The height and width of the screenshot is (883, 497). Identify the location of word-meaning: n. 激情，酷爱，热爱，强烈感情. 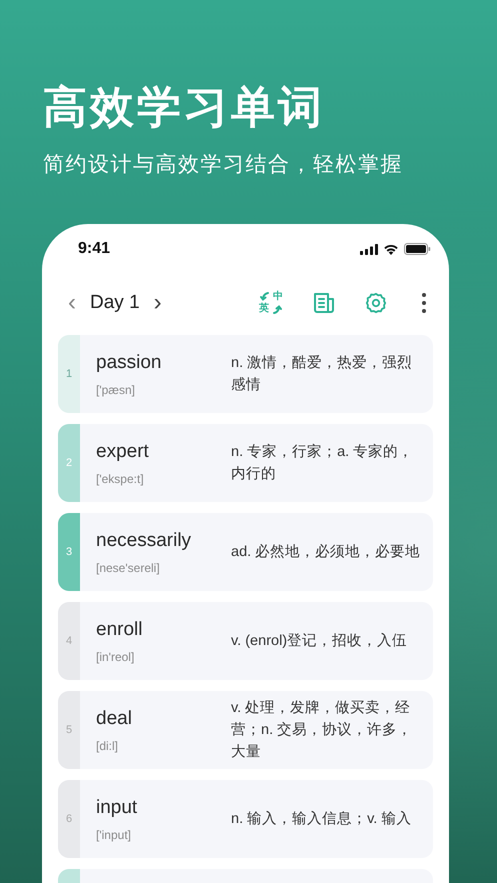
(322, 374).